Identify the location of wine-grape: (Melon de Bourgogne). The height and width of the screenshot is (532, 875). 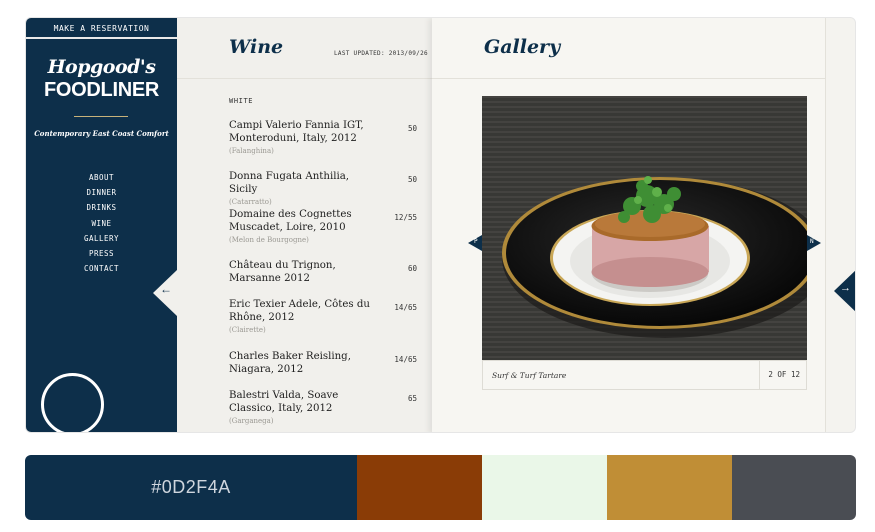
(269, 240).